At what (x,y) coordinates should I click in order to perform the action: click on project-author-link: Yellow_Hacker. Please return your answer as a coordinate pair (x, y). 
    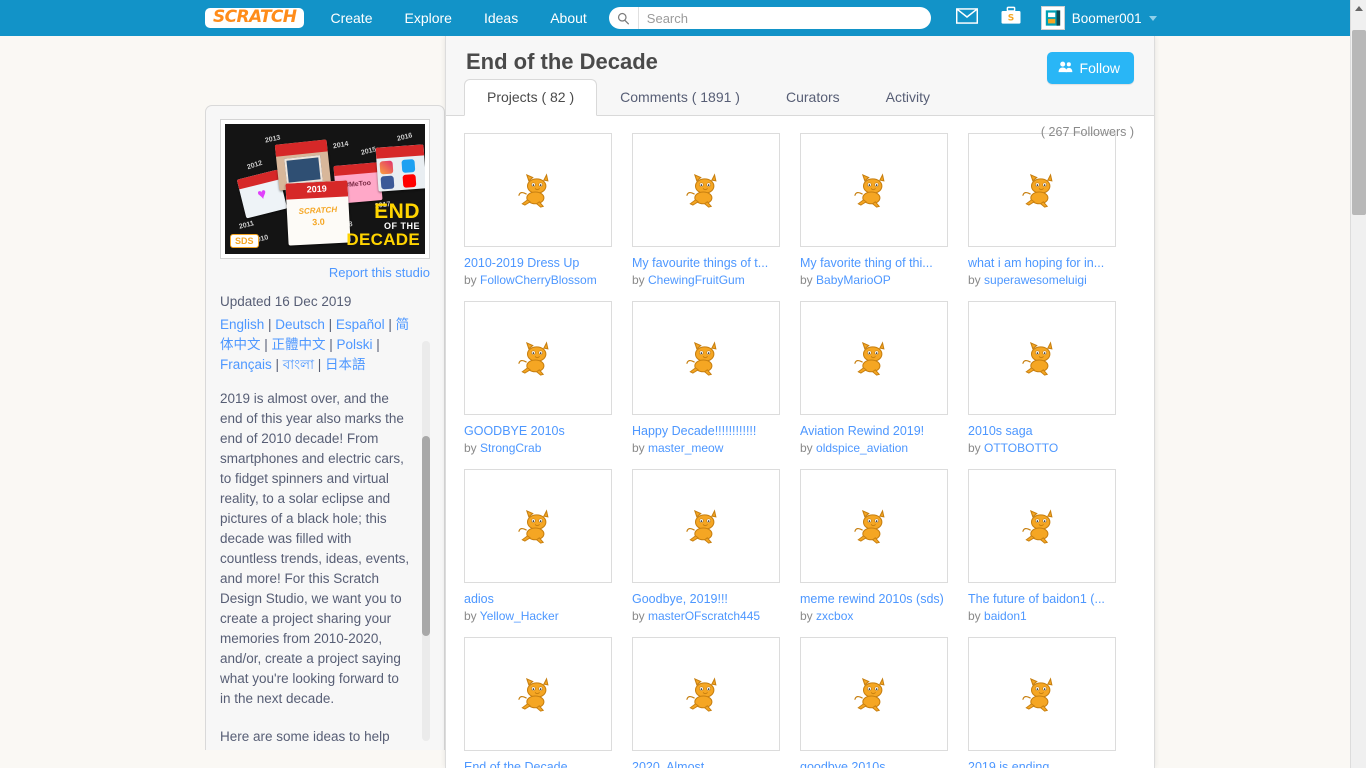
    Looking at the image, I should click on (519, 616).